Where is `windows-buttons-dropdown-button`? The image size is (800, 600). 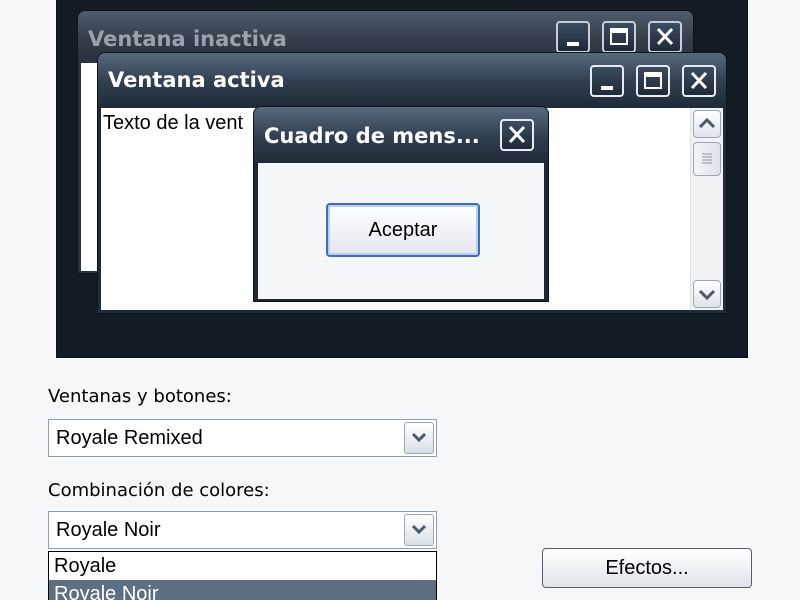 windows-buttons-dropdown-button is located at coordinates (419, 438).